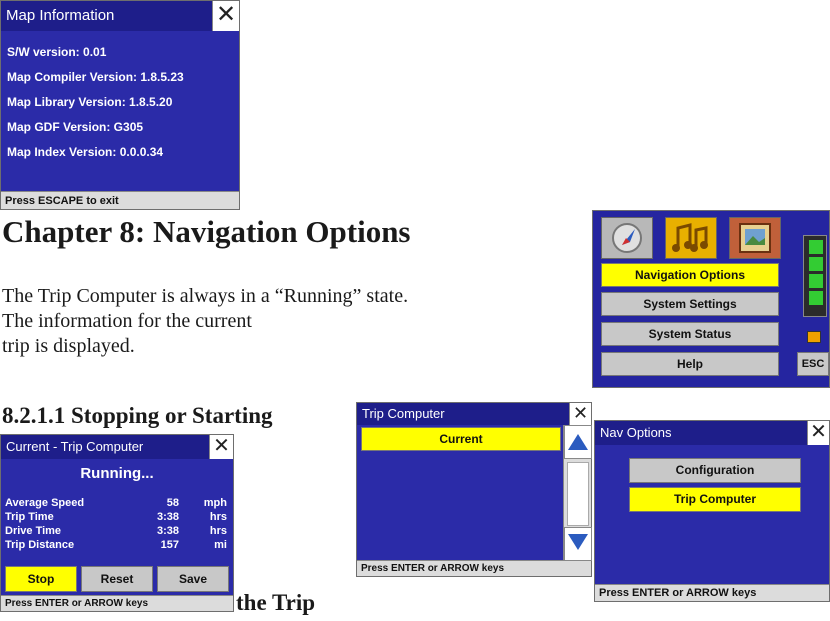 The height and width of the screenshot is (621, 830). I want to click on list-item-current: Current, so click(461, 439).